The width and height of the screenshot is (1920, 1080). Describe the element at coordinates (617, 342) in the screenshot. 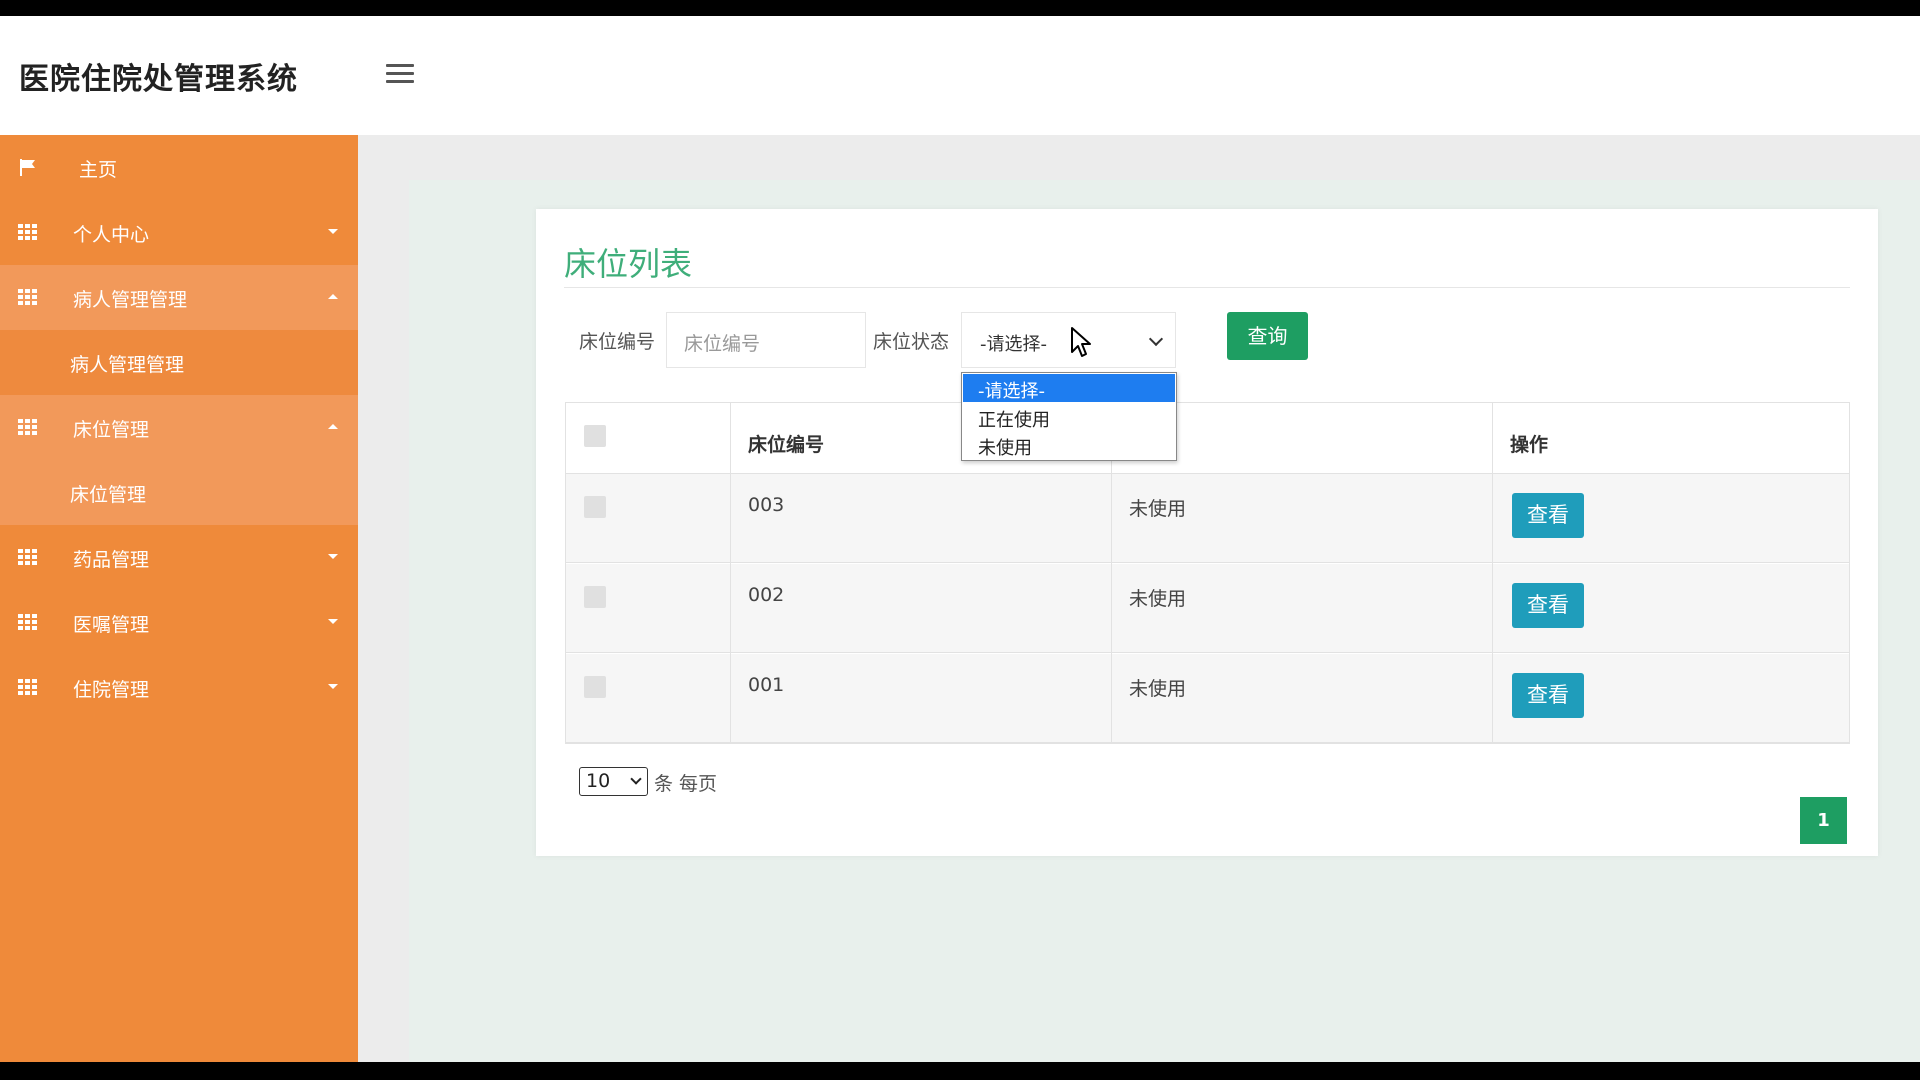

I see `bed-no-filter-label: 床位编号` at that location.